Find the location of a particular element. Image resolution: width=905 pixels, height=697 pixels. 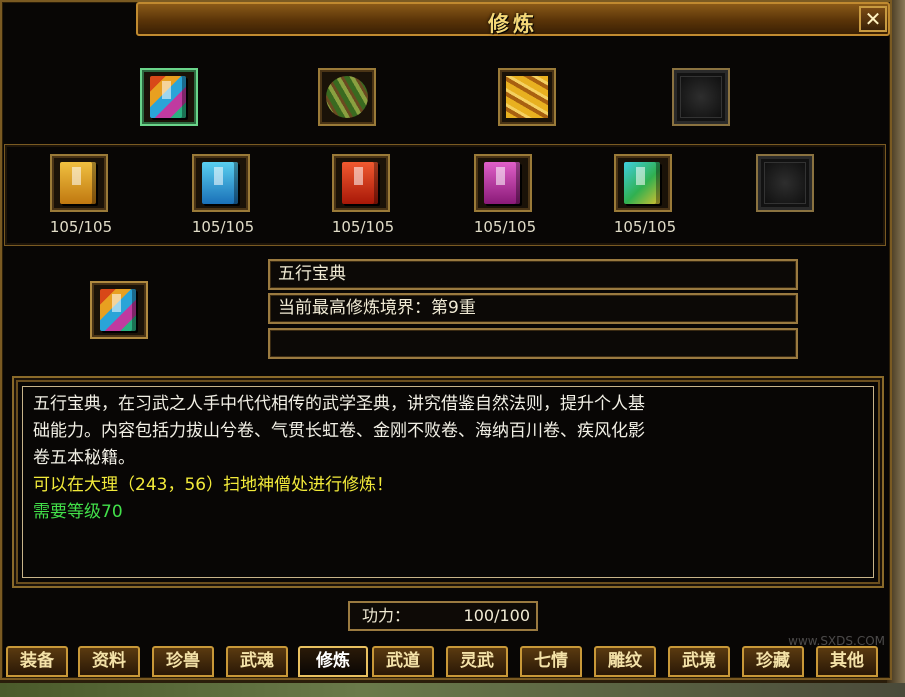

slot-bamboo-scroll is located at coordinates (347, 97).